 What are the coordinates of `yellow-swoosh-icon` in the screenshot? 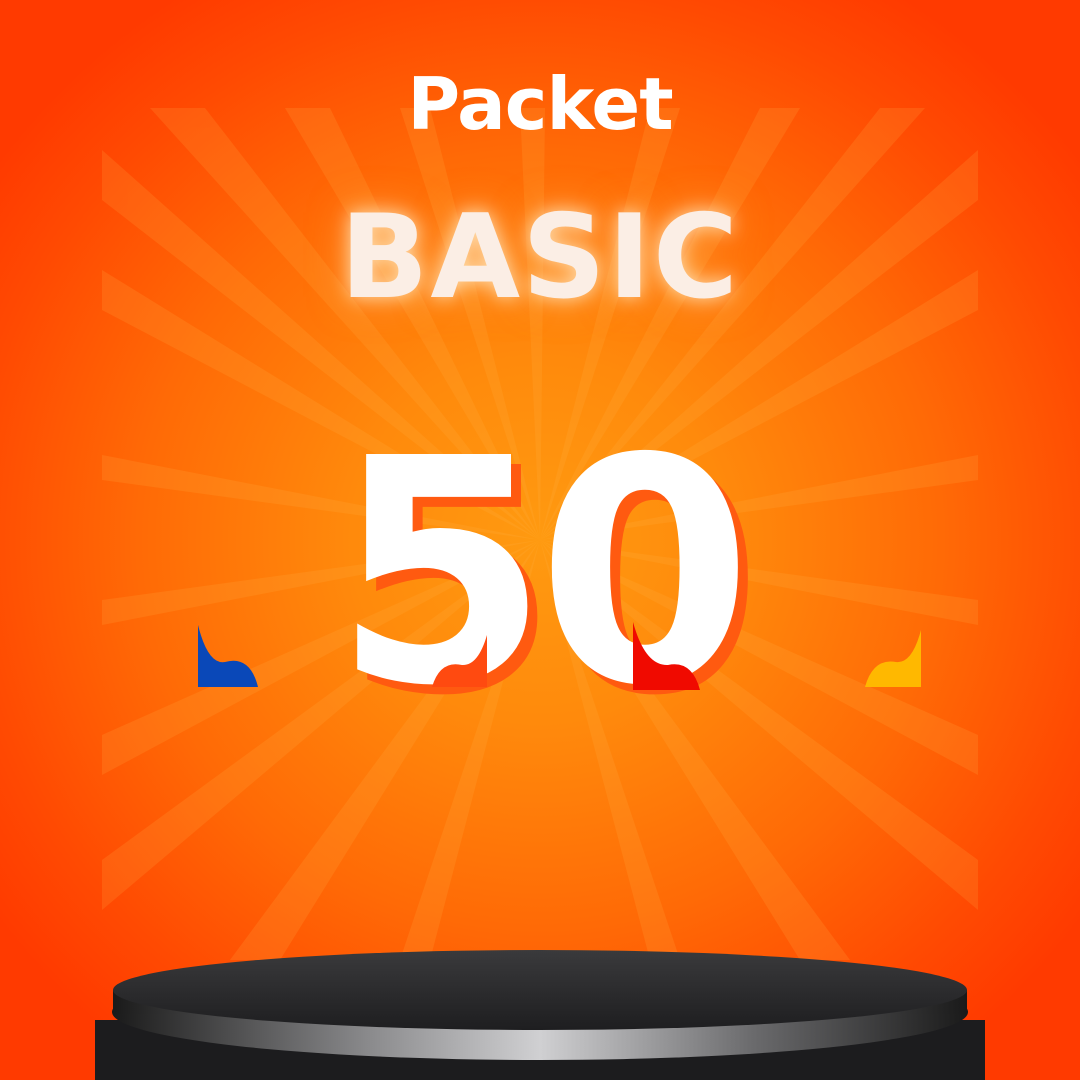 It's located at (893, 658).